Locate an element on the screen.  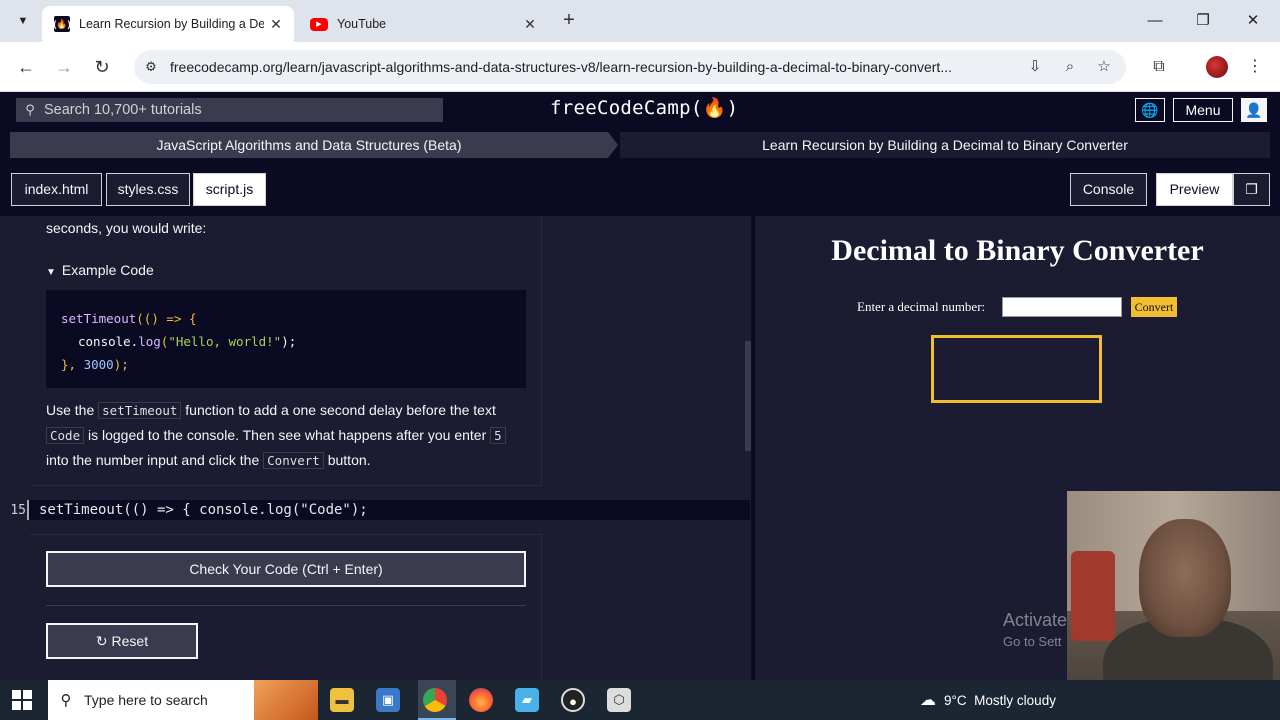
back-icon: ← is located at coordinates (26, 67).